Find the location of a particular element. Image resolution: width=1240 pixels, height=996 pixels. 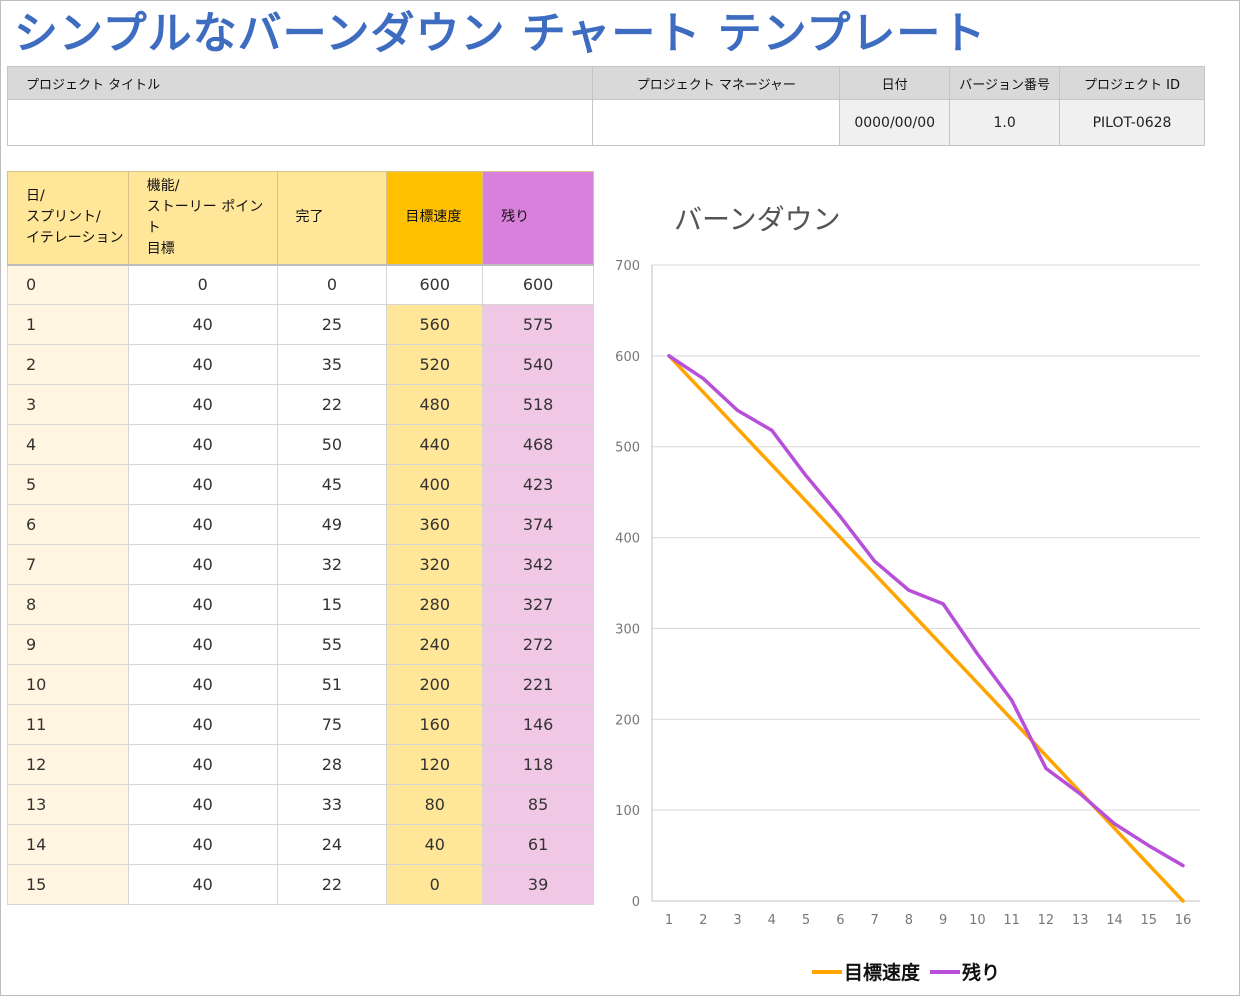

cell-target: 0 is located at coordinates (435, 884).